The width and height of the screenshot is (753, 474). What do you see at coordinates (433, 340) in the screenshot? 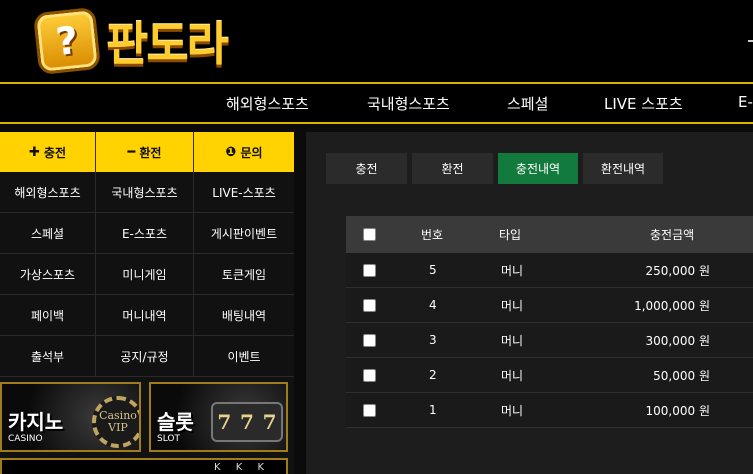
I see `row-number: 3` at bounding box center [433, 340].